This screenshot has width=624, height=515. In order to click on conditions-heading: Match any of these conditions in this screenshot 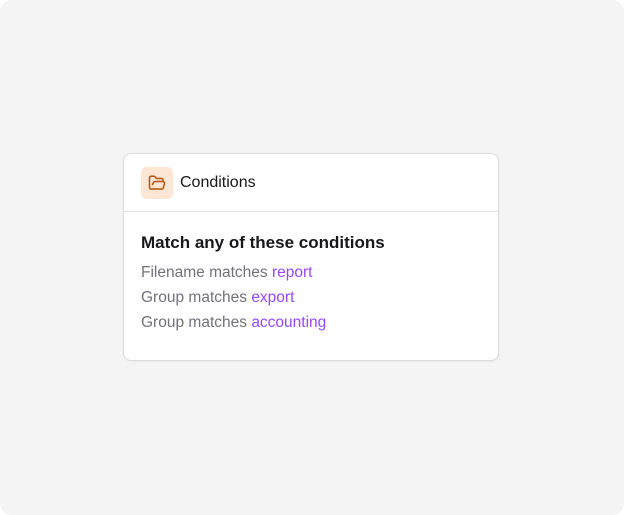, I will do `click(263, 242)`.